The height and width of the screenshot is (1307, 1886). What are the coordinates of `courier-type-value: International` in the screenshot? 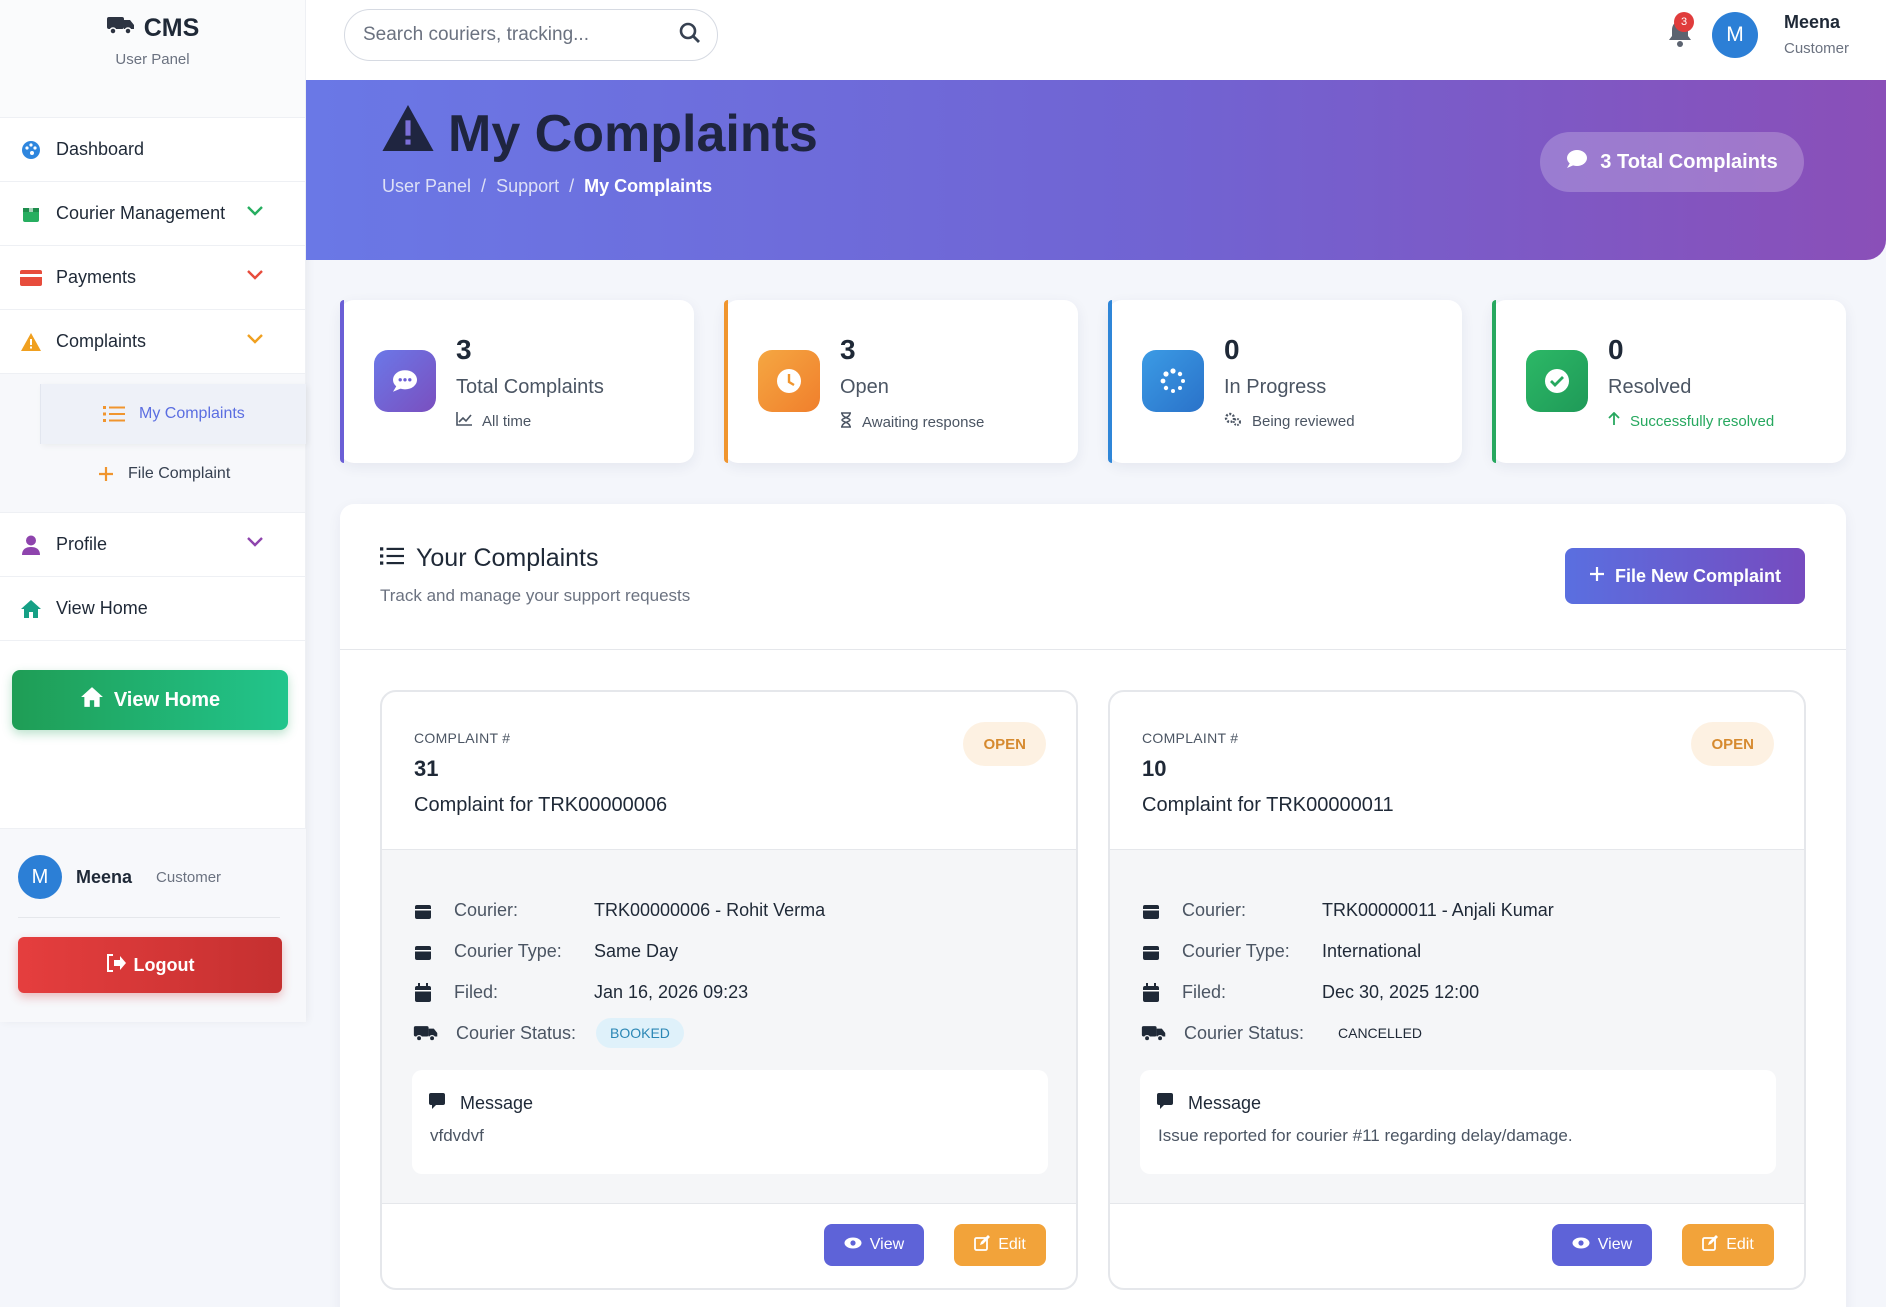 It's located at (1372, 951).